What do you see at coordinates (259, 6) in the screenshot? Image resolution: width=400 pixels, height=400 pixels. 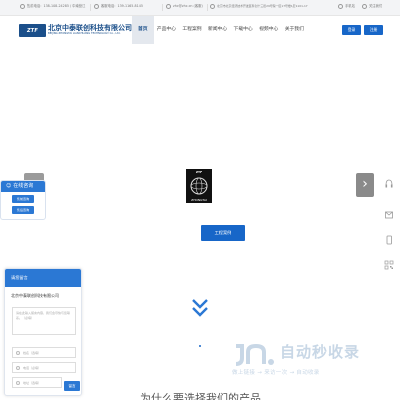 I see `topbar-address: 北京市北京经济技术开发区科创十三街29号院一区17号楼1层1101-17` at bounding box center [259, 6].